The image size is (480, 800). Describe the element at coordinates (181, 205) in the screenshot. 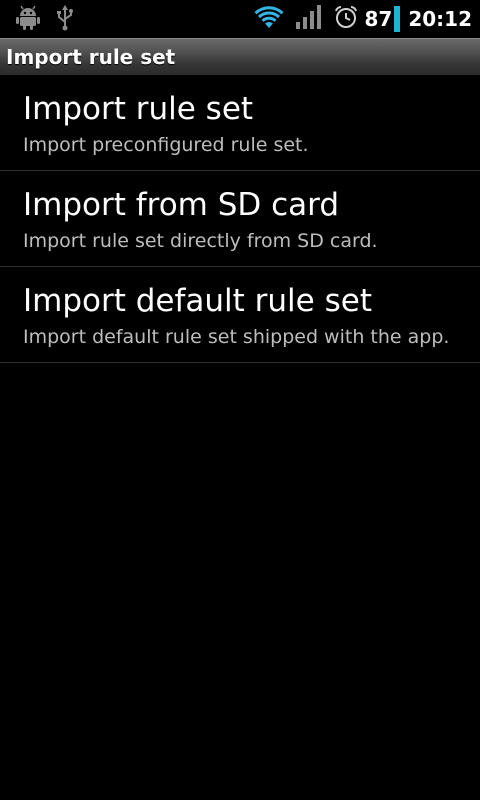

I see `list-item-title: Import from SD card` at that location.